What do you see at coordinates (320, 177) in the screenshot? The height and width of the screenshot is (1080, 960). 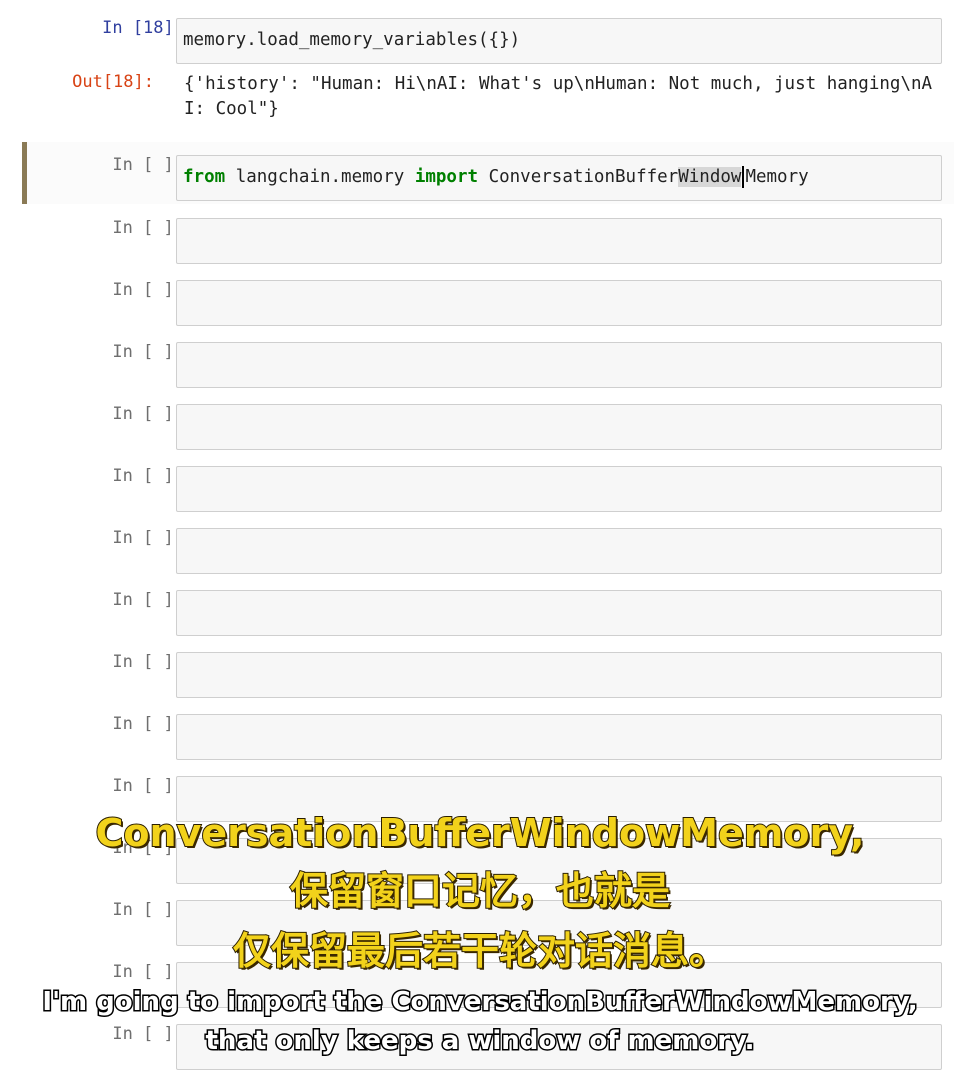 I see `code-module: langchain.memory` at bounding box center [320, 177].